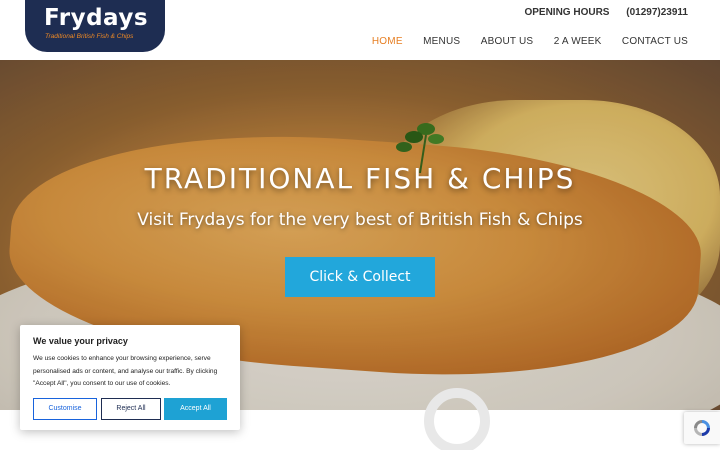  I want to click on main-nav: HOME MENUS ABOUT US 2 A WEEK CONTACT US, so click(522, 40).